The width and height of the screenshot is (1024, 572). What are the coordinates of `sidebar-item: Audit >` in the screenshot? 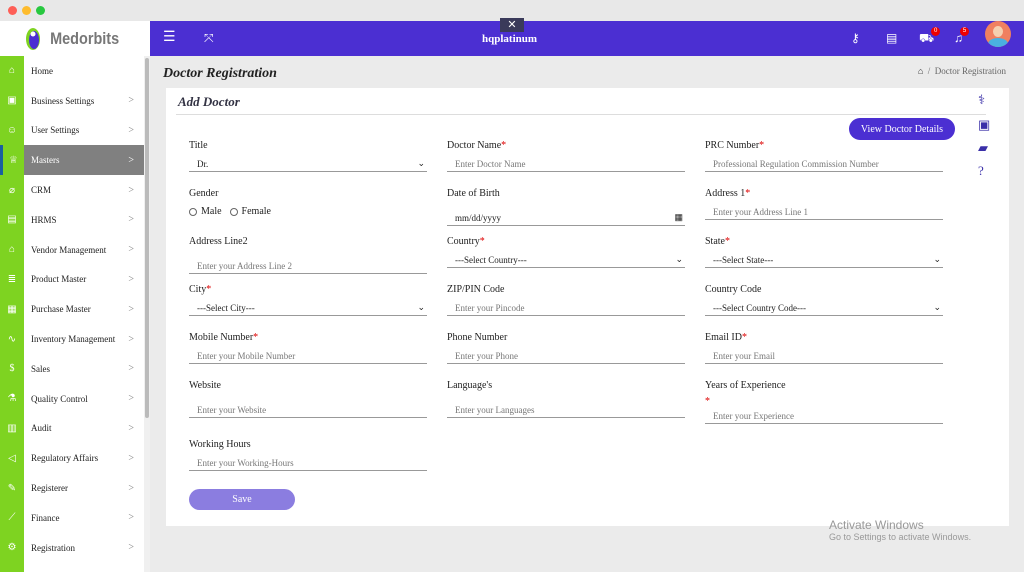 It's located at (84, 429).